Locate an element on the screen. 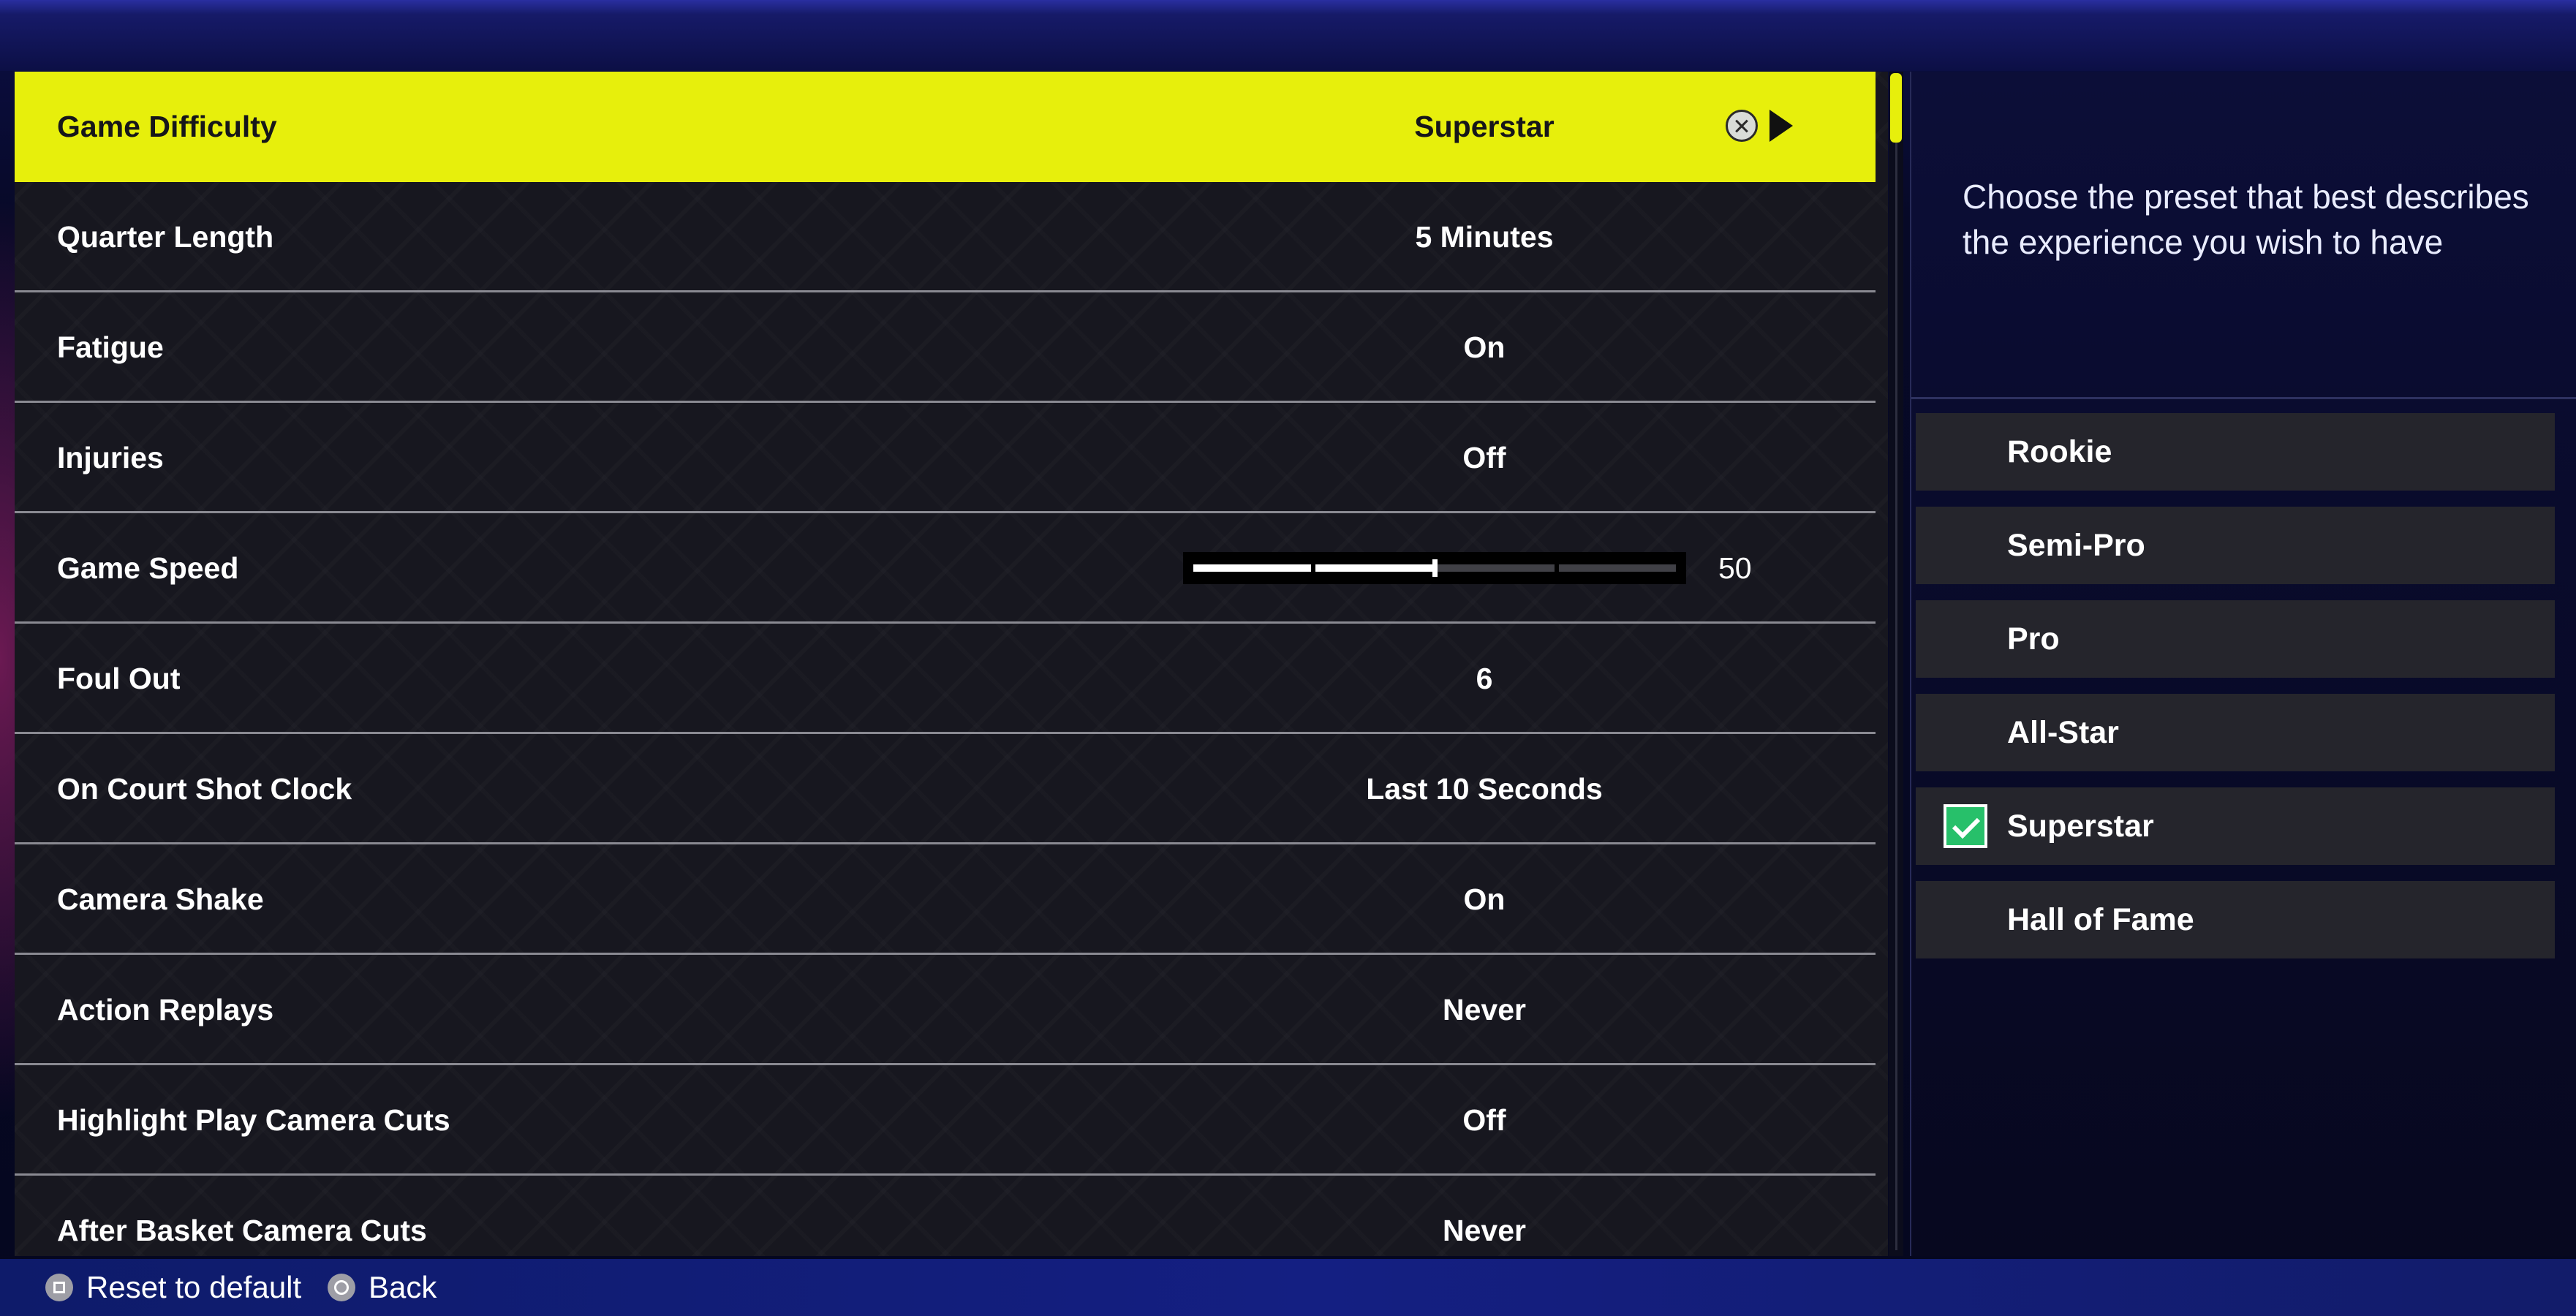  preset-label: Superstar is located at coordinates (2080, 826).